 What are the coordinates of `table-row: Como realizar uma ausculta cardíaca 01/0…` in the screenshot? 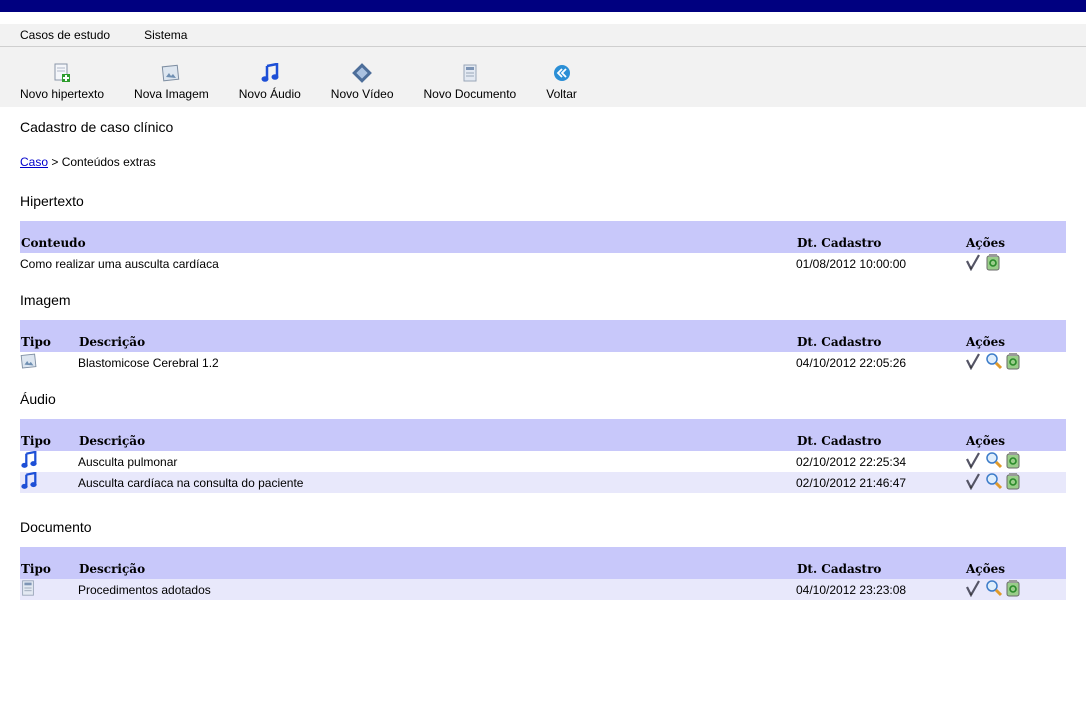 It's located at (543, 263).